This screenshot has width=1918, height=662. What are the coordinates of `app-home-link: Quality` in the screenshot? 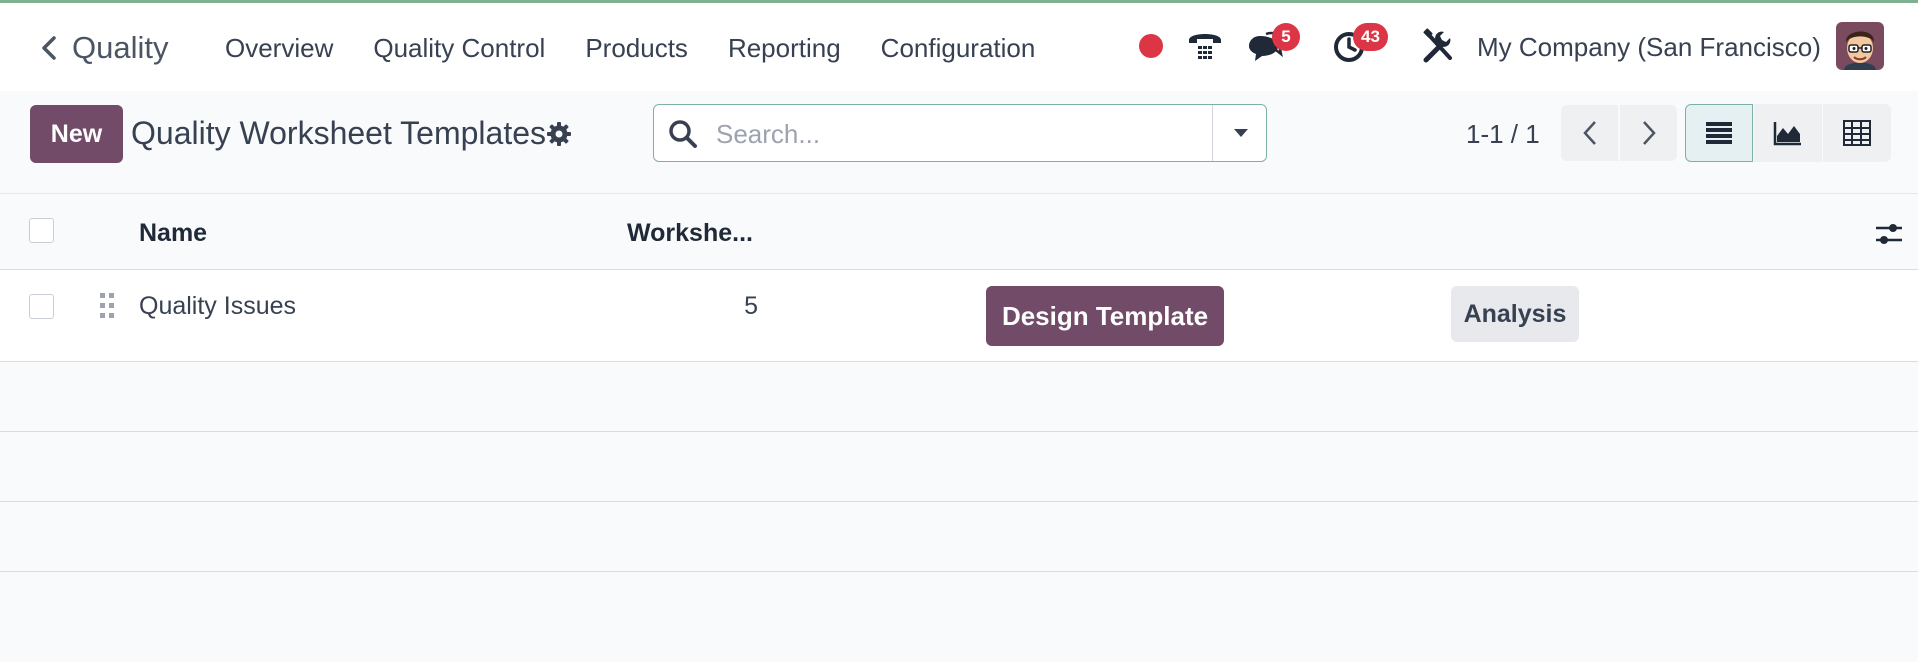 It's located at (103, 48).